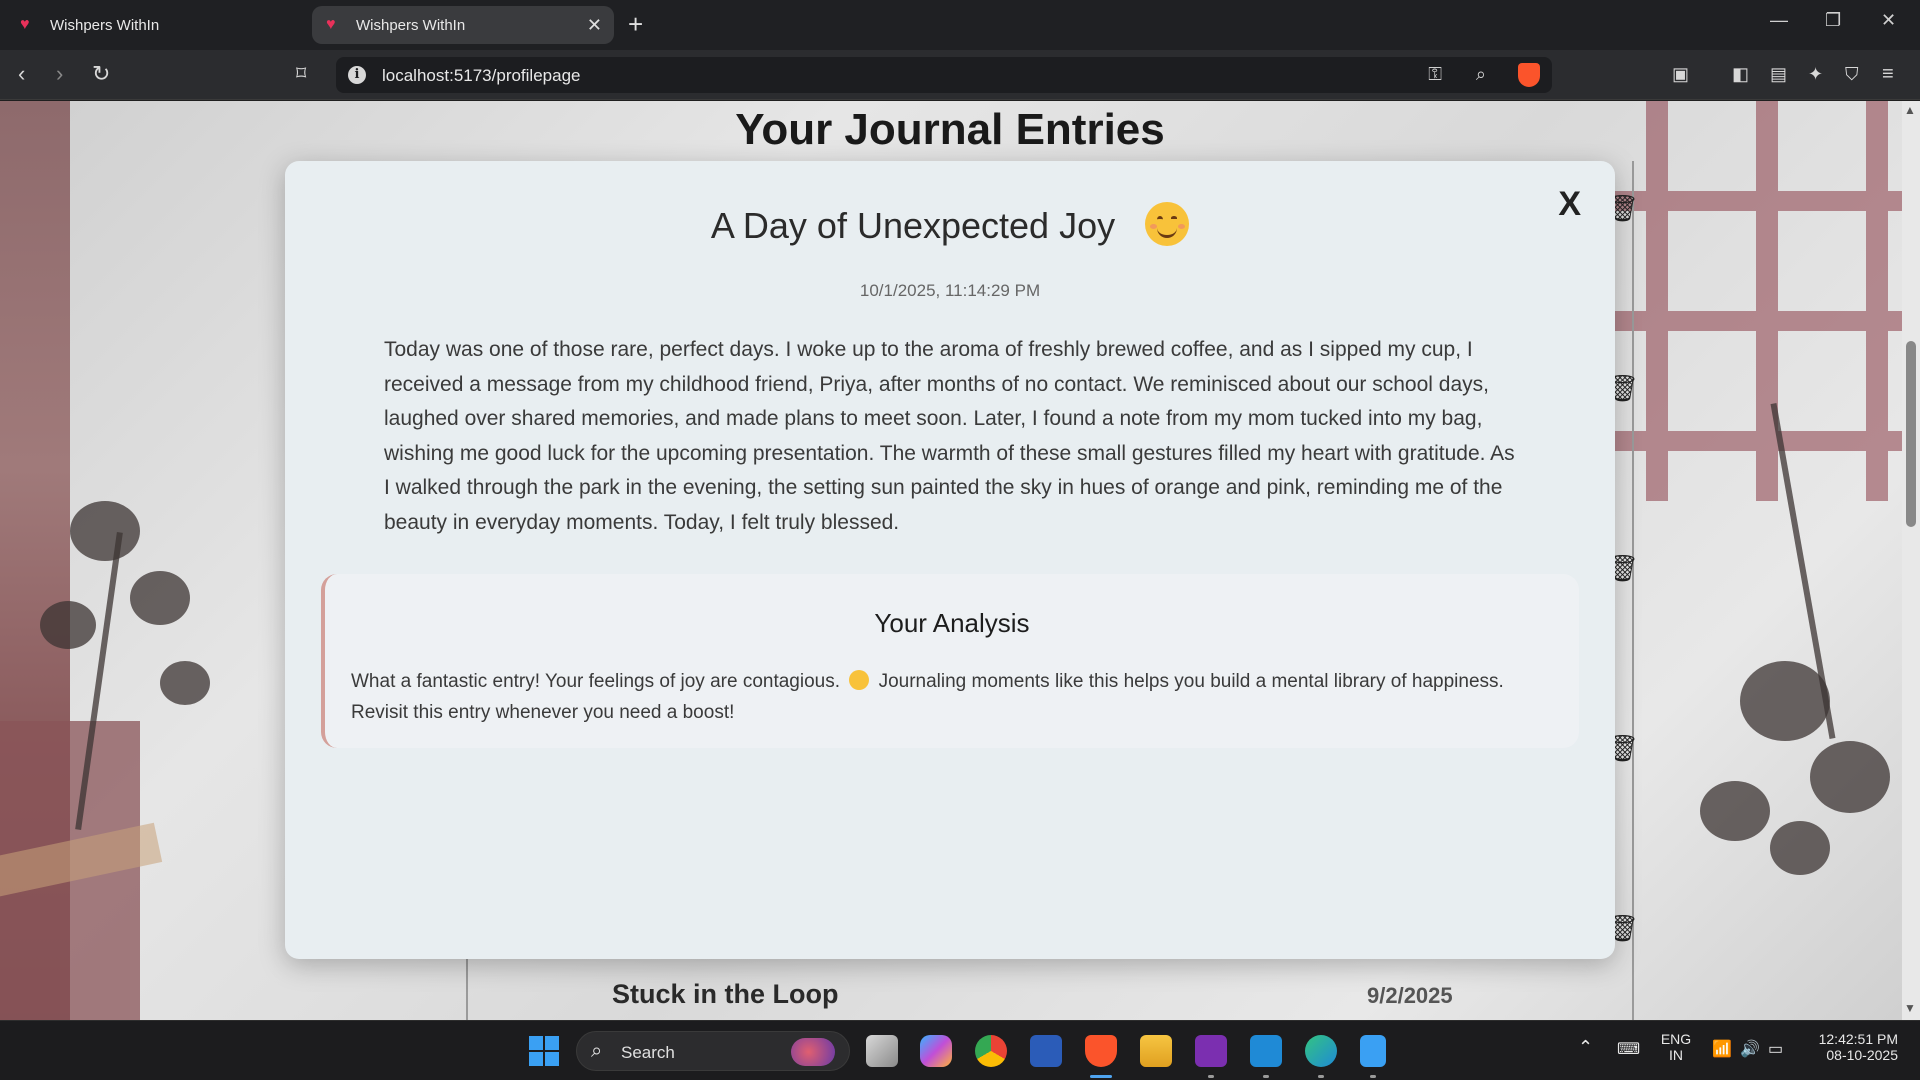  What do you see at coordinates (991, 1051) in the screenshot?
I see `chrome-icon` at bounding box center [991, 1051].